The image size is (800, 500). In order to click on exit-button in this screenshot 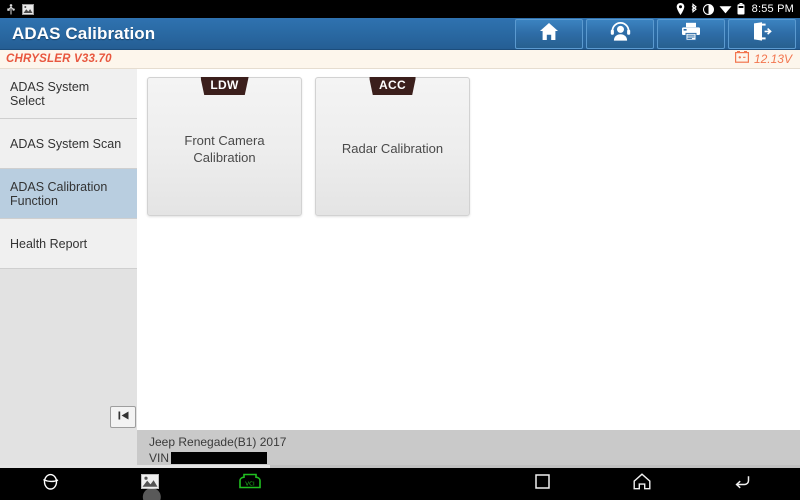, I will do `click(762, 33)`.